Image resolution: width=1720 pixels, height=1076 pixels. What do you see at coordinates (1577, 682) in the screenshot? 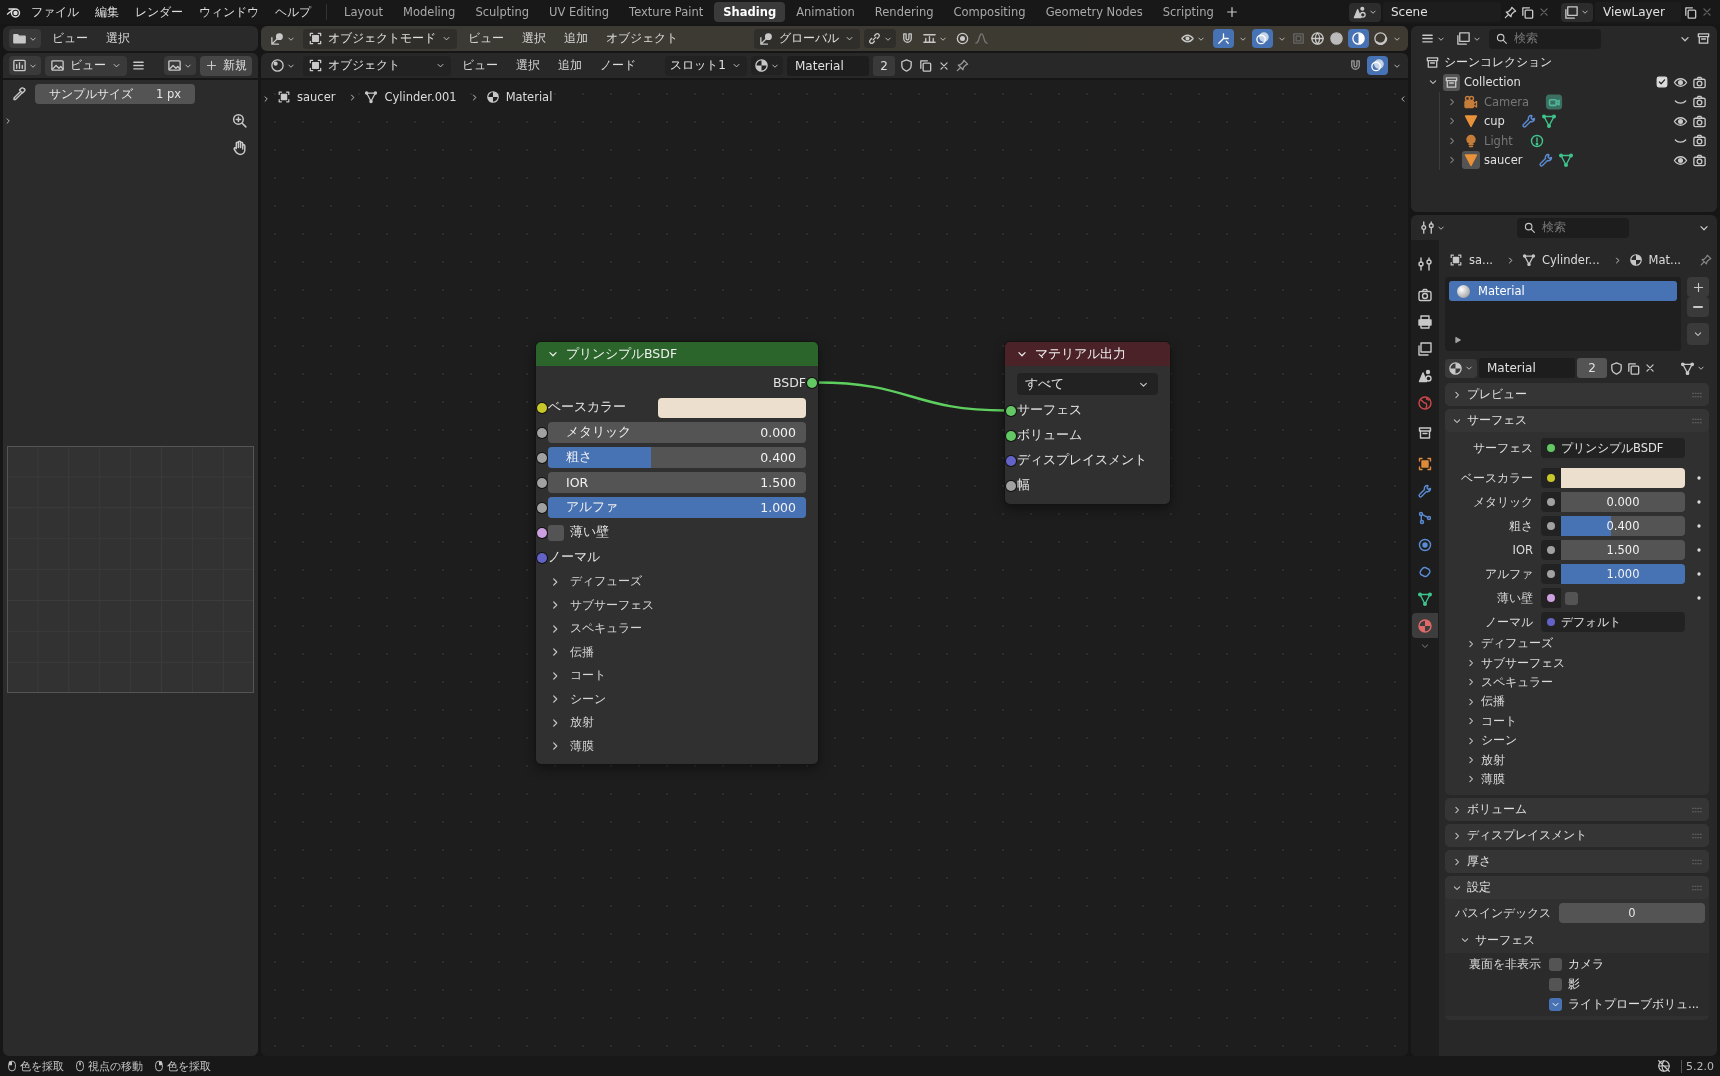
I see `subpanel-toggle: スペキュラー` at bounding box center [1577, 682].